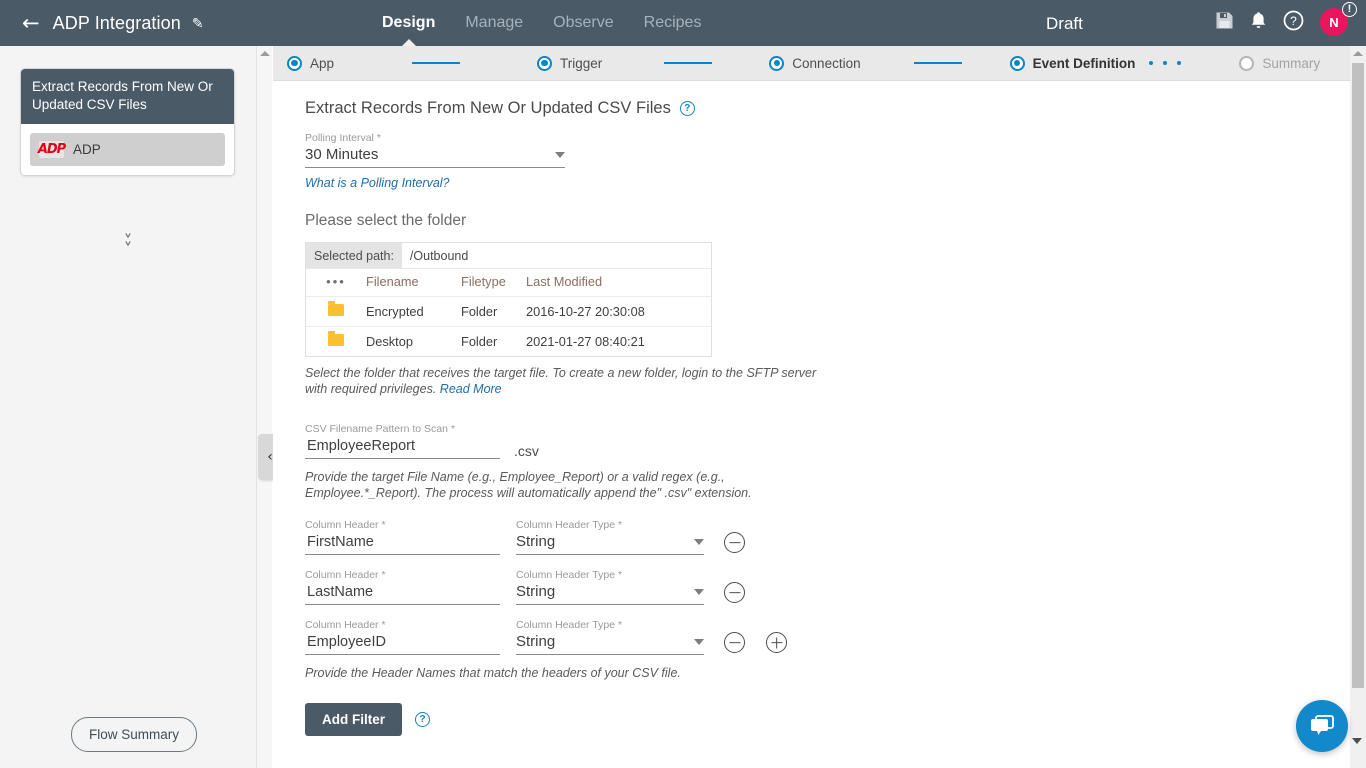 Image resolution: width=1366 pixels, height=768 pixels. I want to click on step-trigger: Trigger, so click(569, 63).